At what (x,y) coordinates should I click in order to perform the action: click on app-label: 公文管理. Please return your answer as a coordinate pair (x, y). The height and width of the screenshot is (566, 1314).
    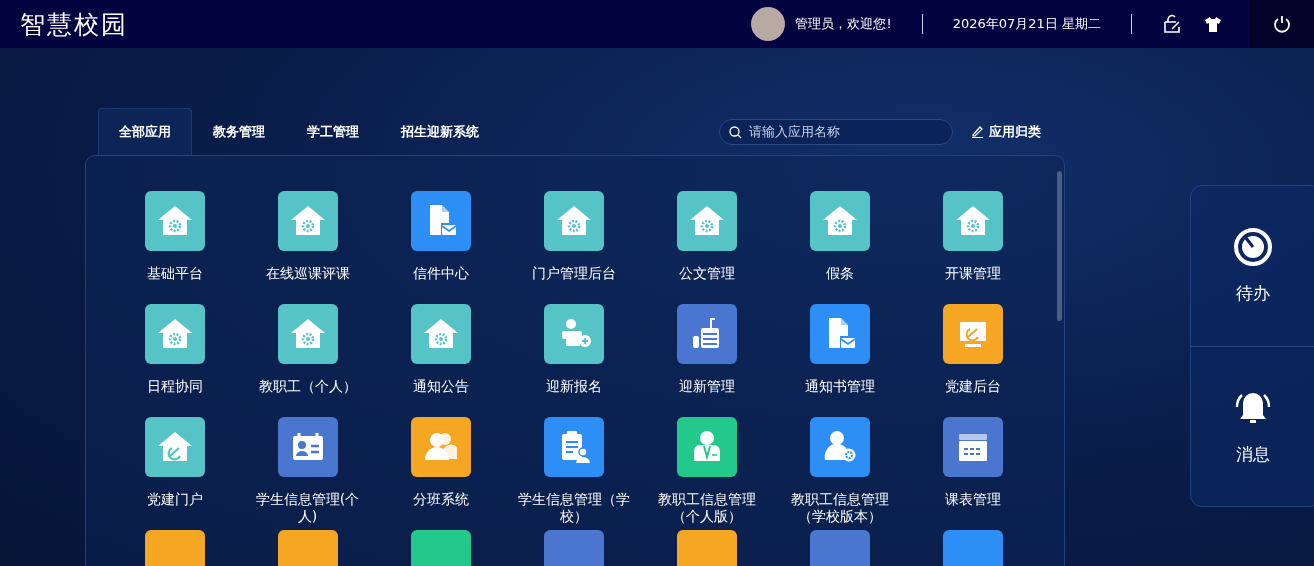
    Looking at the image, I should click on (706, 273).